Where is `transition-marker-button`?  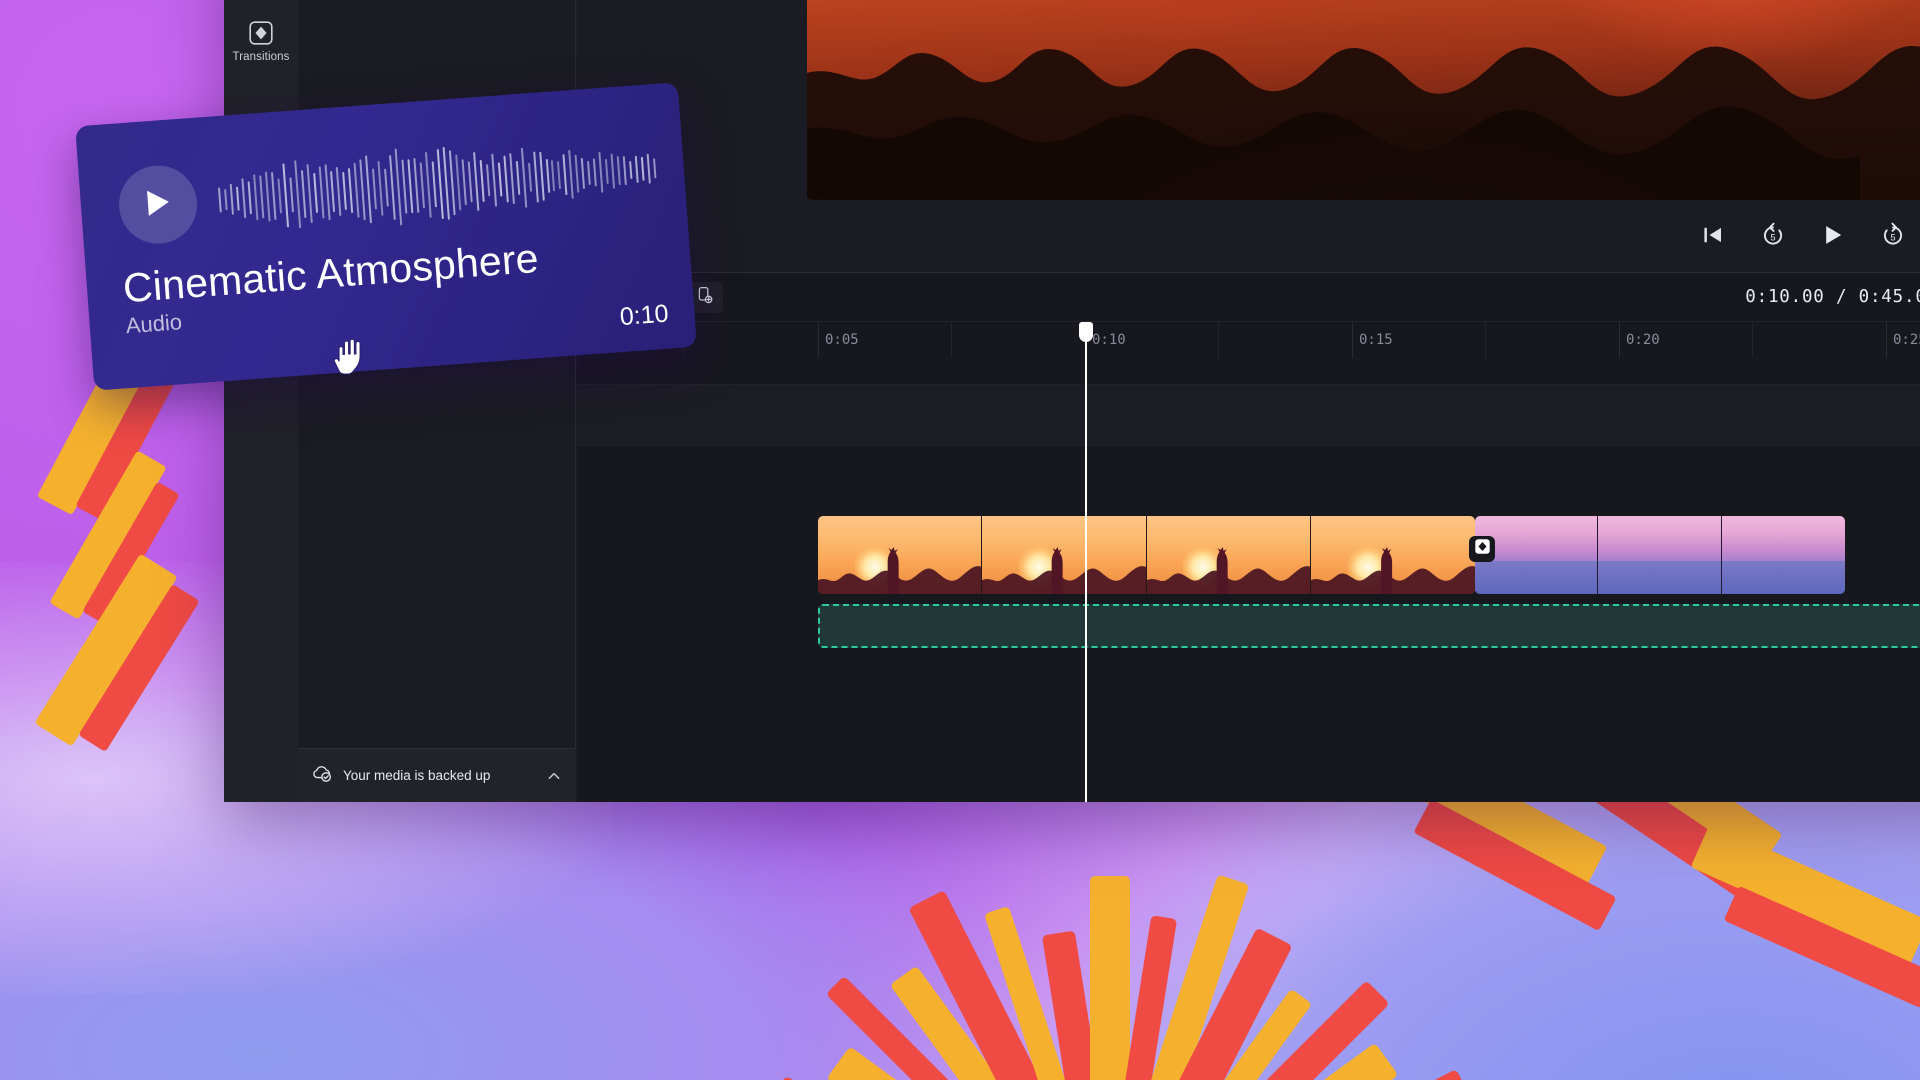 transition-marker-button is located at coordinates (1482, 549).